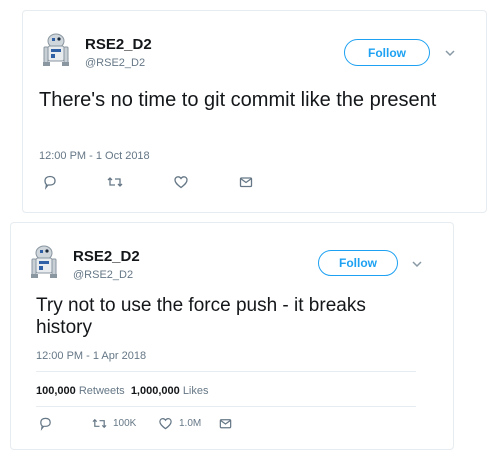 The width and height of the screenshot is (504, 458). Describe the element at coordinates (125, 423) in the screenshot. I see `retweet-count: 100K` at that location.